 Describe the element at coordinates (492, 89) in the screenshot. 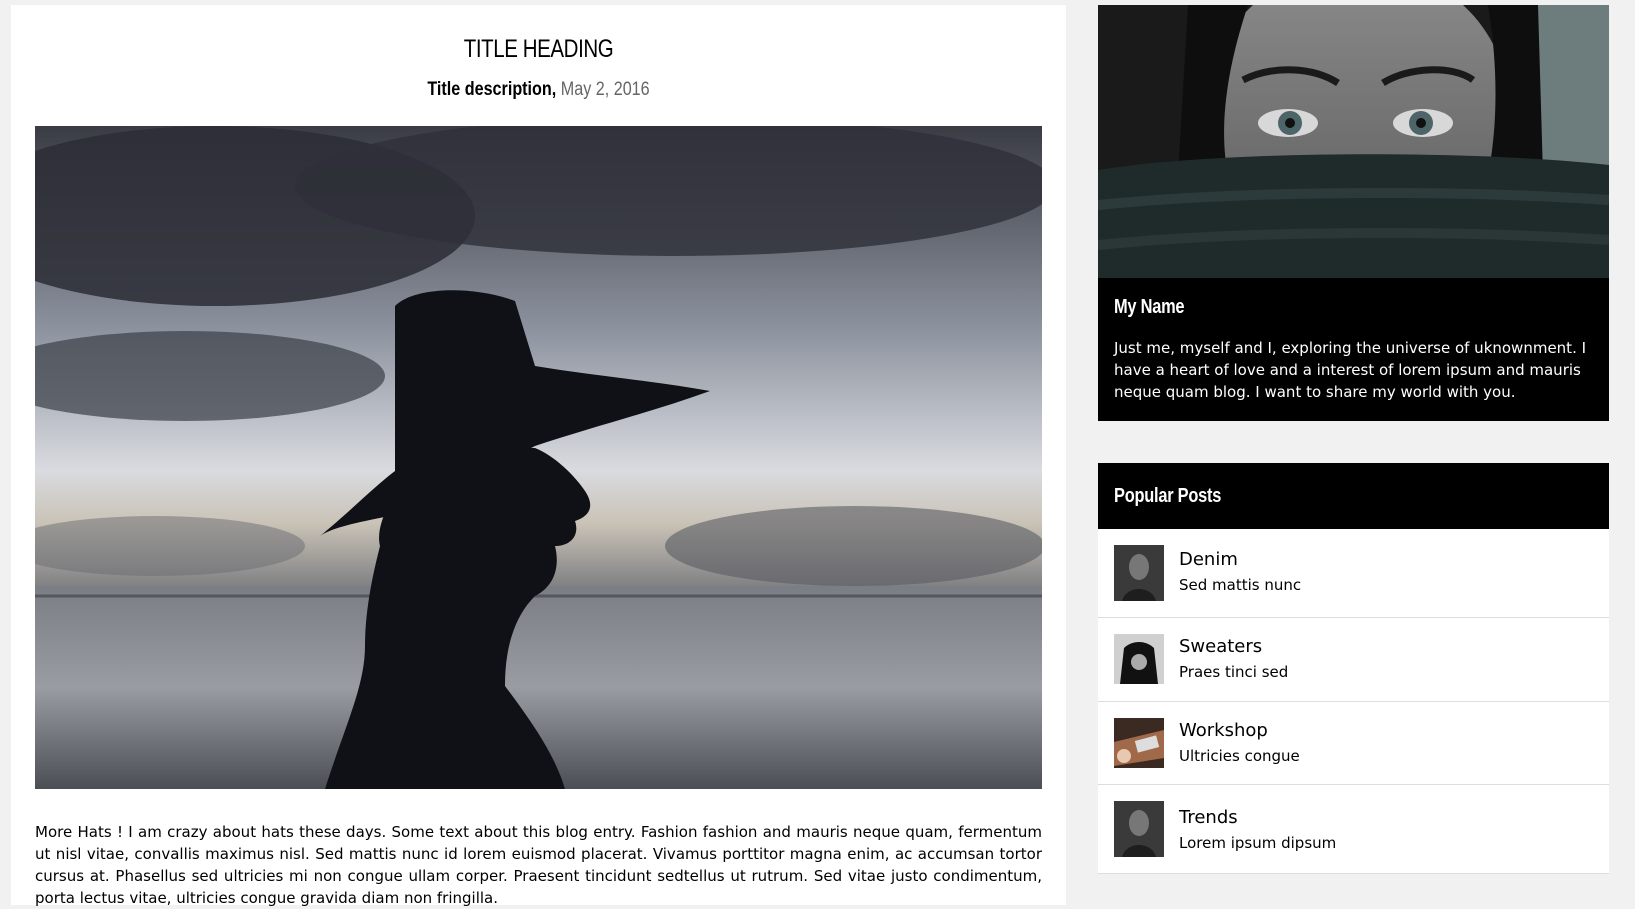

I see `post-description: Title description,` at that location.